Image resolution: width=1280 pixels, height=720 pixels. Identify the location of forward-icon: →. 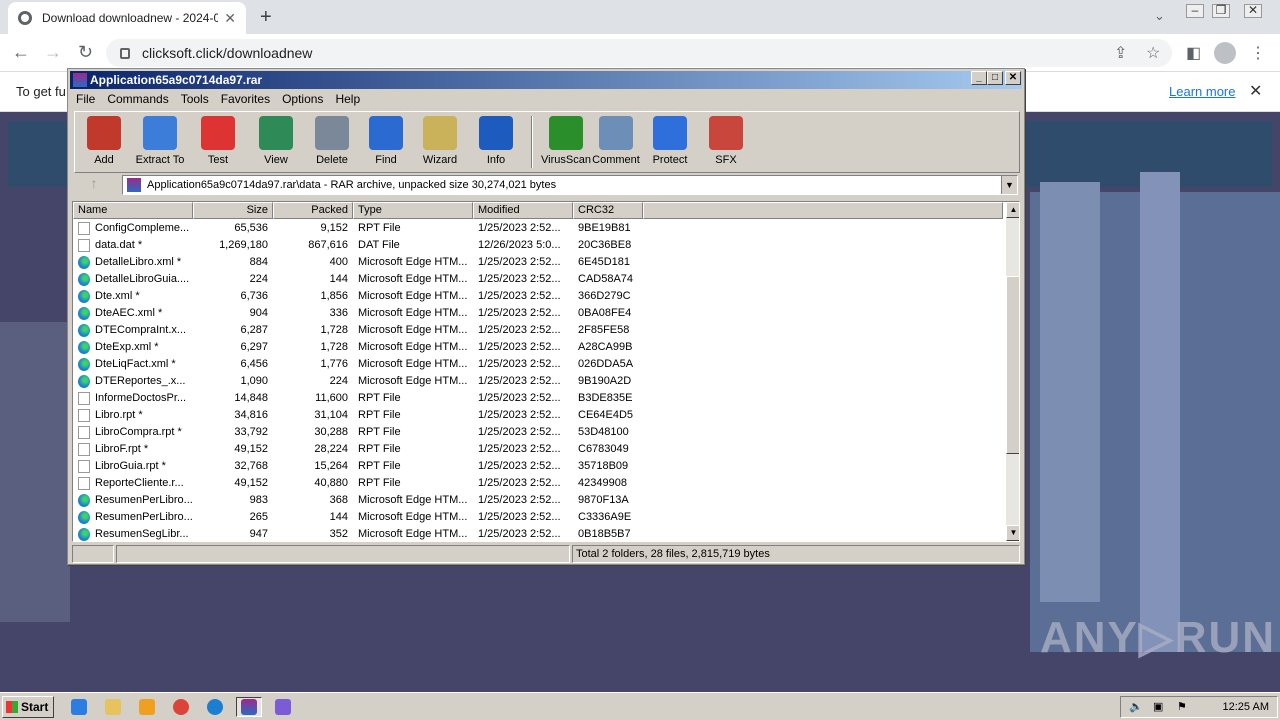
(53, 52).